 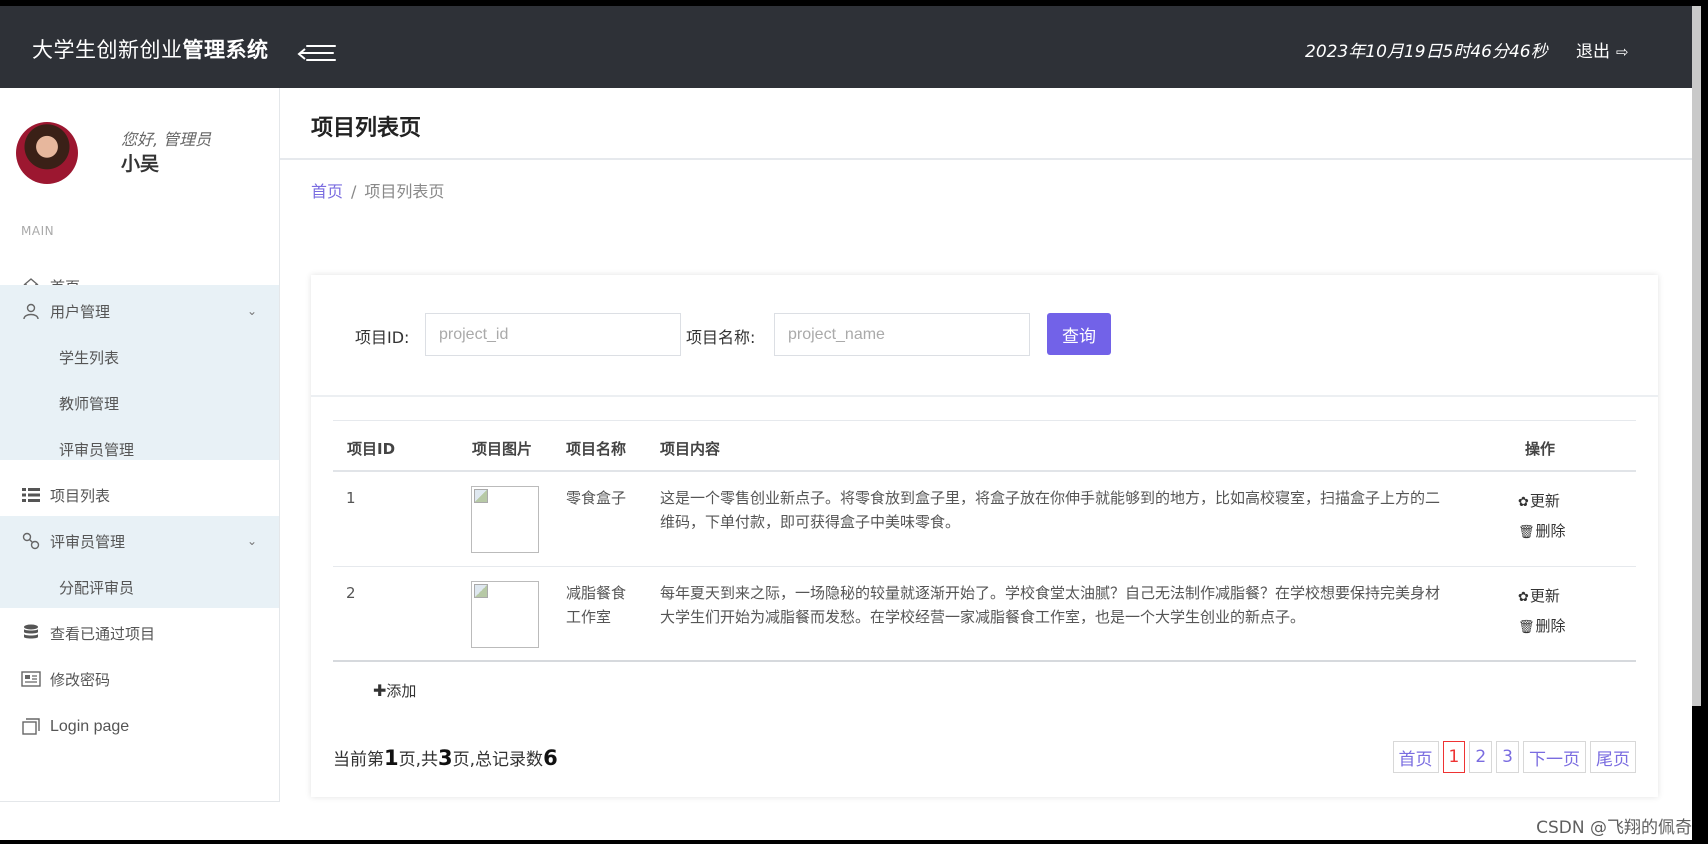 I want to click on sidebar-item-label: Login page, so click(x=90, y=726).